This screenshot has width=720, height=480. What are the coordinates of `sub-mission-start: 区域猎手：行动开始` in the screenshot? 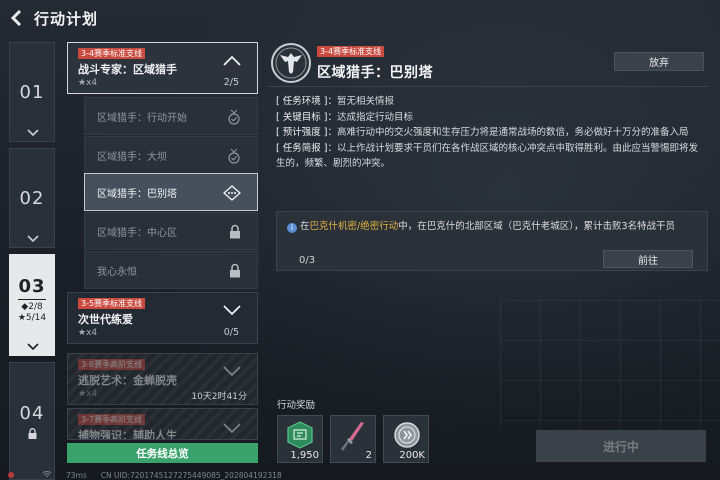 It's located at (171, 116).